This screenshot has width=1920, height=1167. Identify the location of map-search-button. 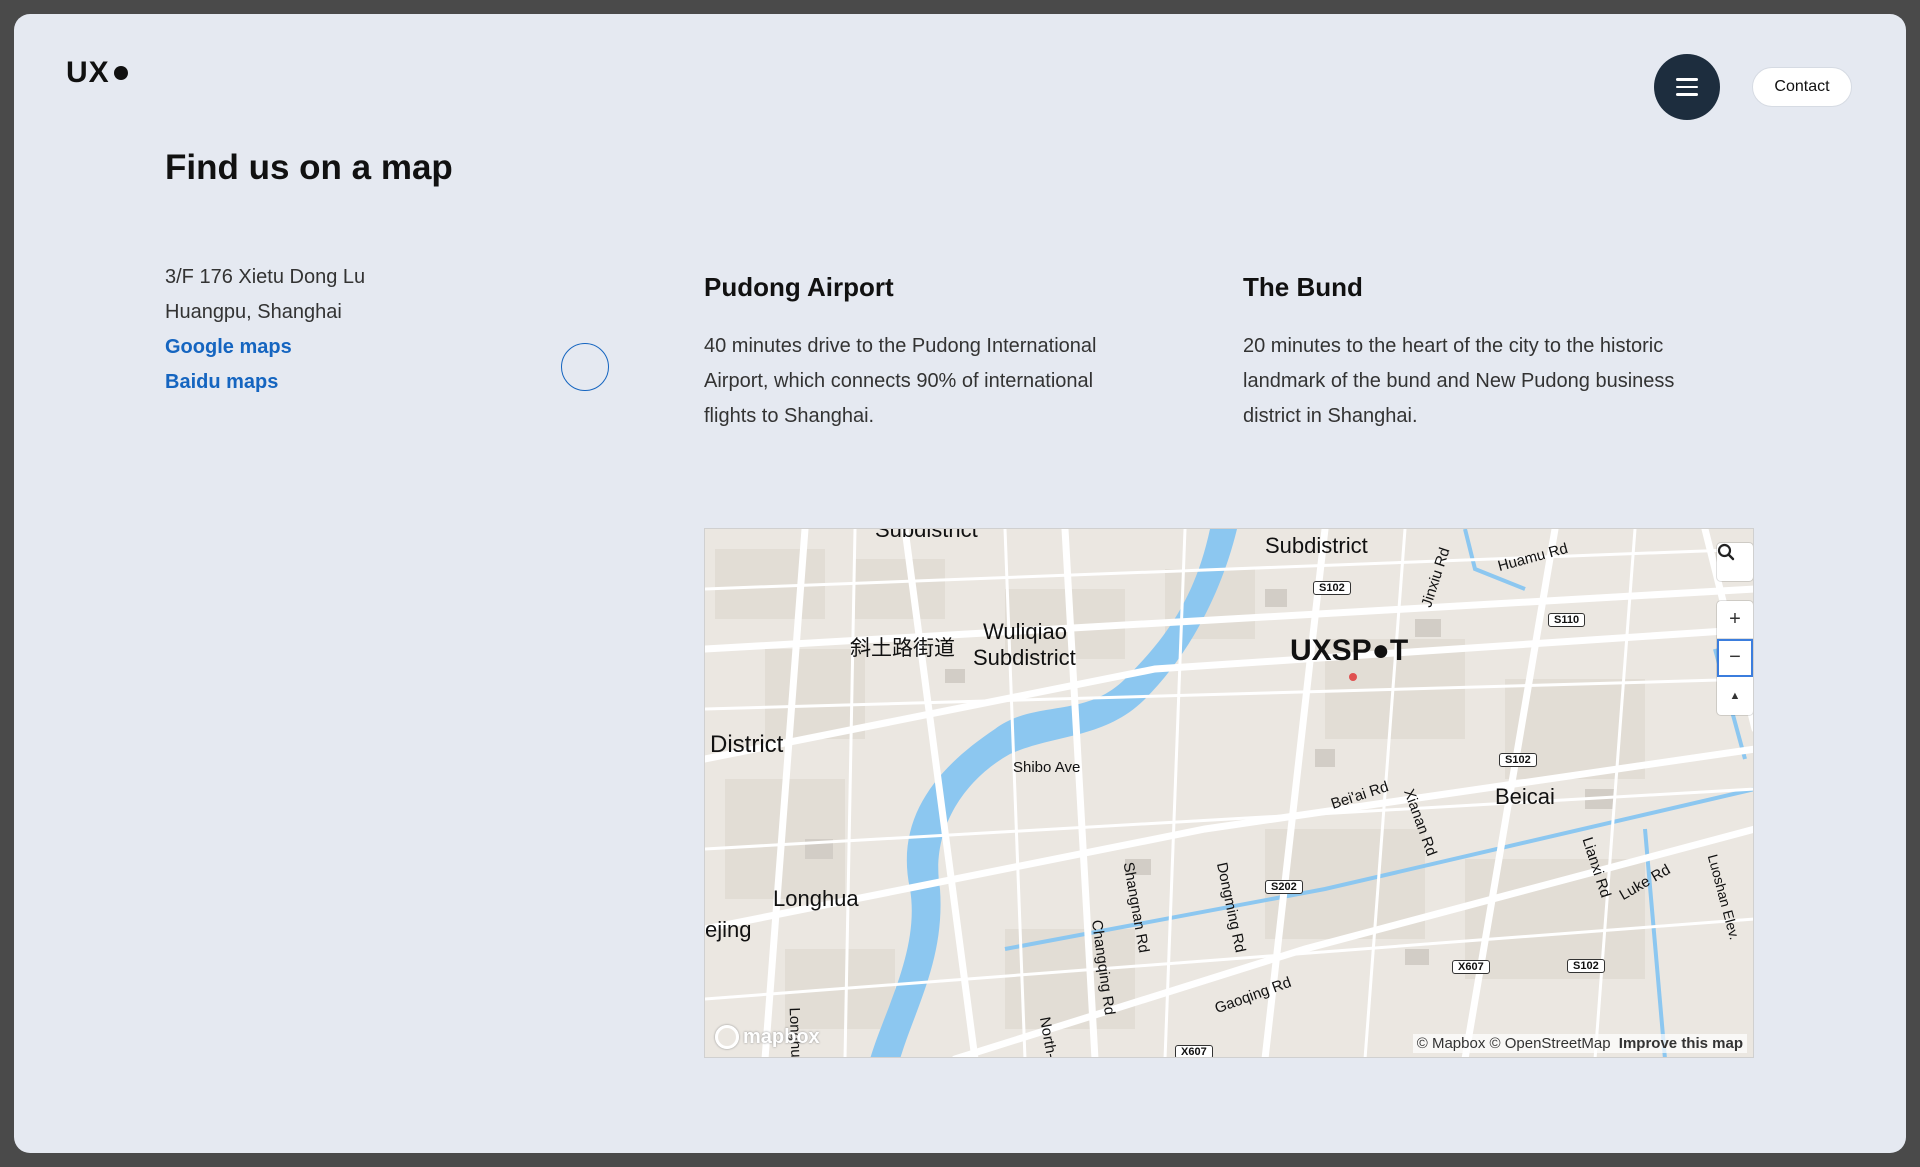
(1735, 562).